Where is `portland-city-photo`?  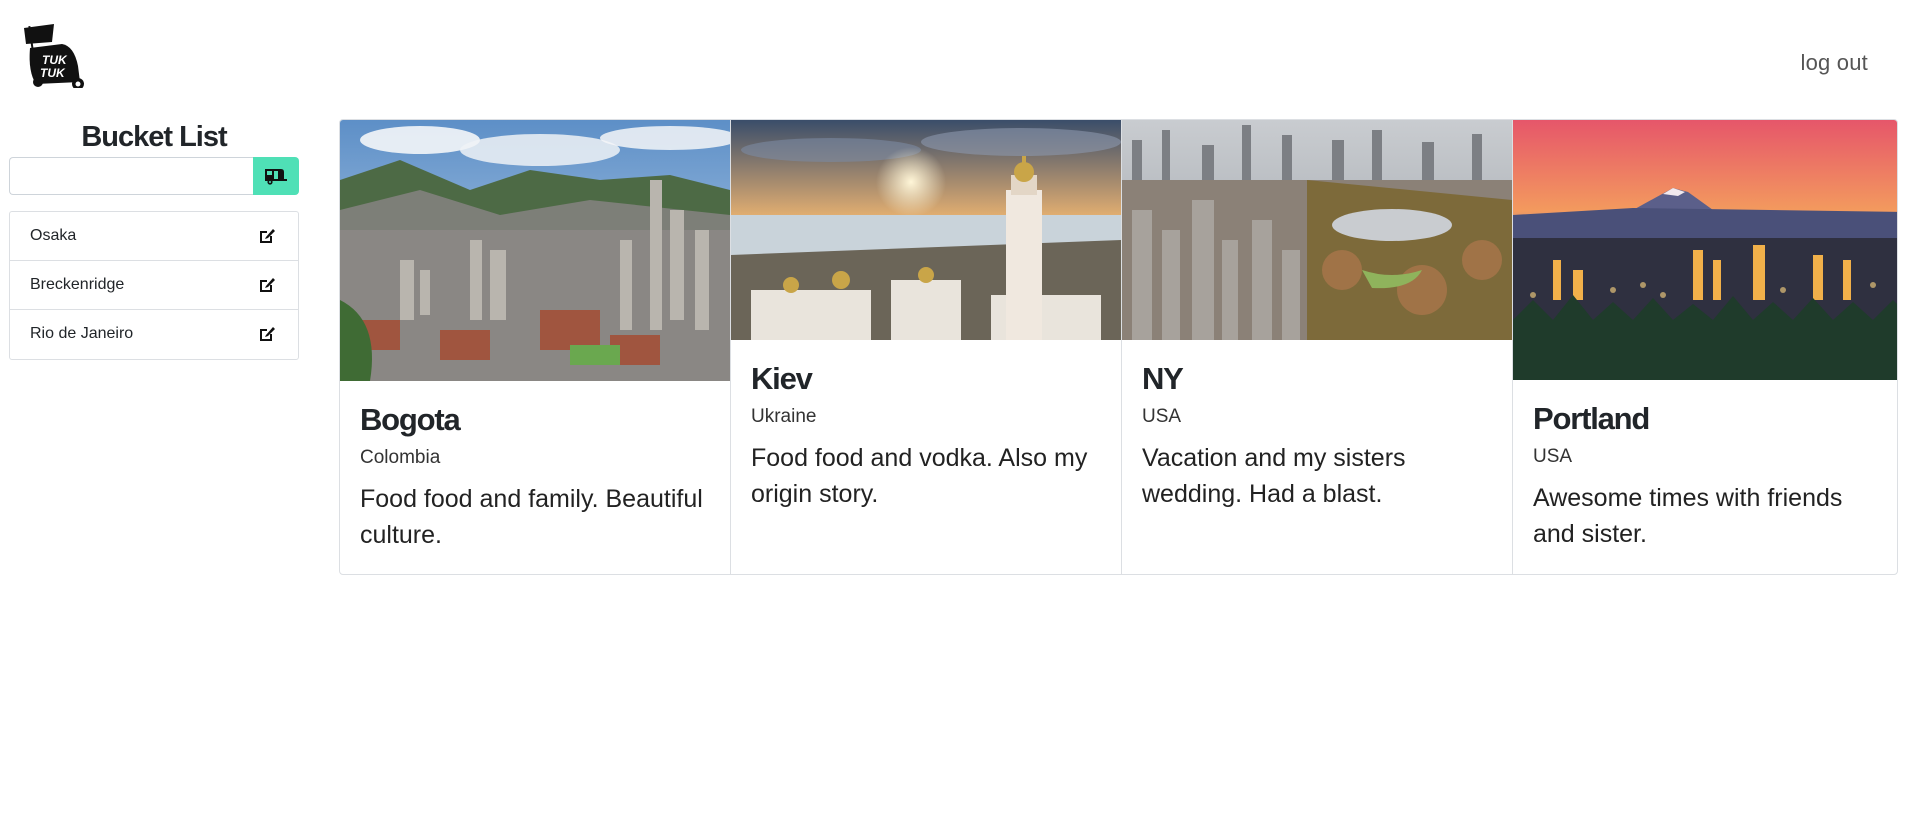
portland-city-photo is located at coordinates (1705, 250).